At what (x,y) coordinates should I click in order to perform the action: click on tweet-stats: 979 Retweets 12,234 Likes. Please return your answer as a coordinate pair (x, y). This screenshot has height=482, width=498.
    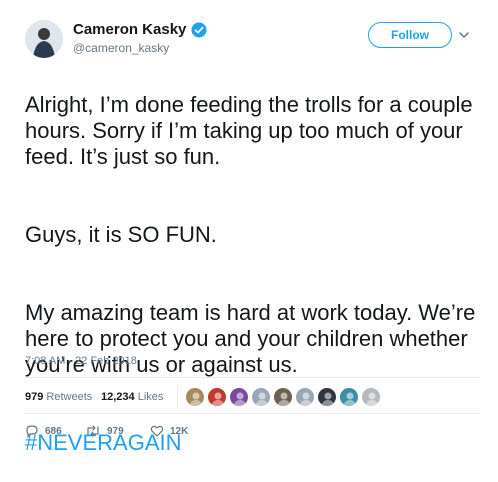
    Looking at the image, I should click on (255, 398).